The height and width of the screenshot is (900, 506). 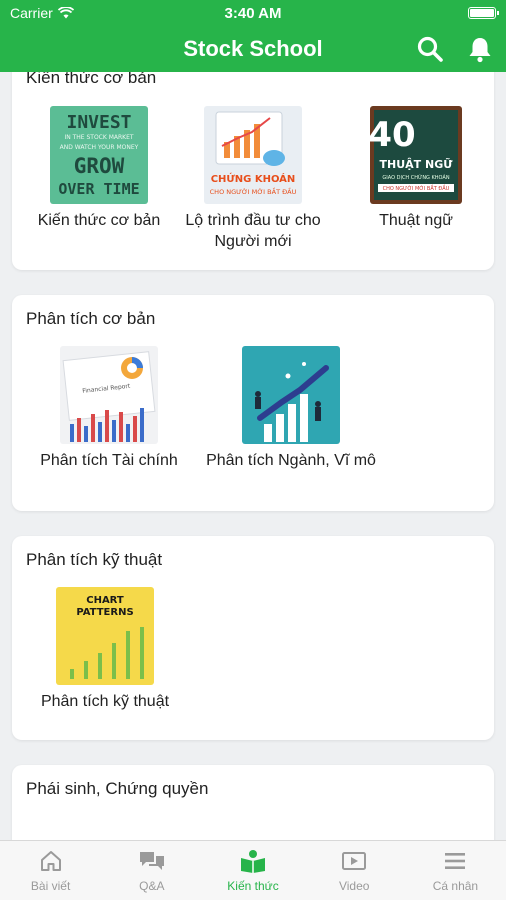 I want to click on nav-bar: Stock School, so click(x=253, y=49).